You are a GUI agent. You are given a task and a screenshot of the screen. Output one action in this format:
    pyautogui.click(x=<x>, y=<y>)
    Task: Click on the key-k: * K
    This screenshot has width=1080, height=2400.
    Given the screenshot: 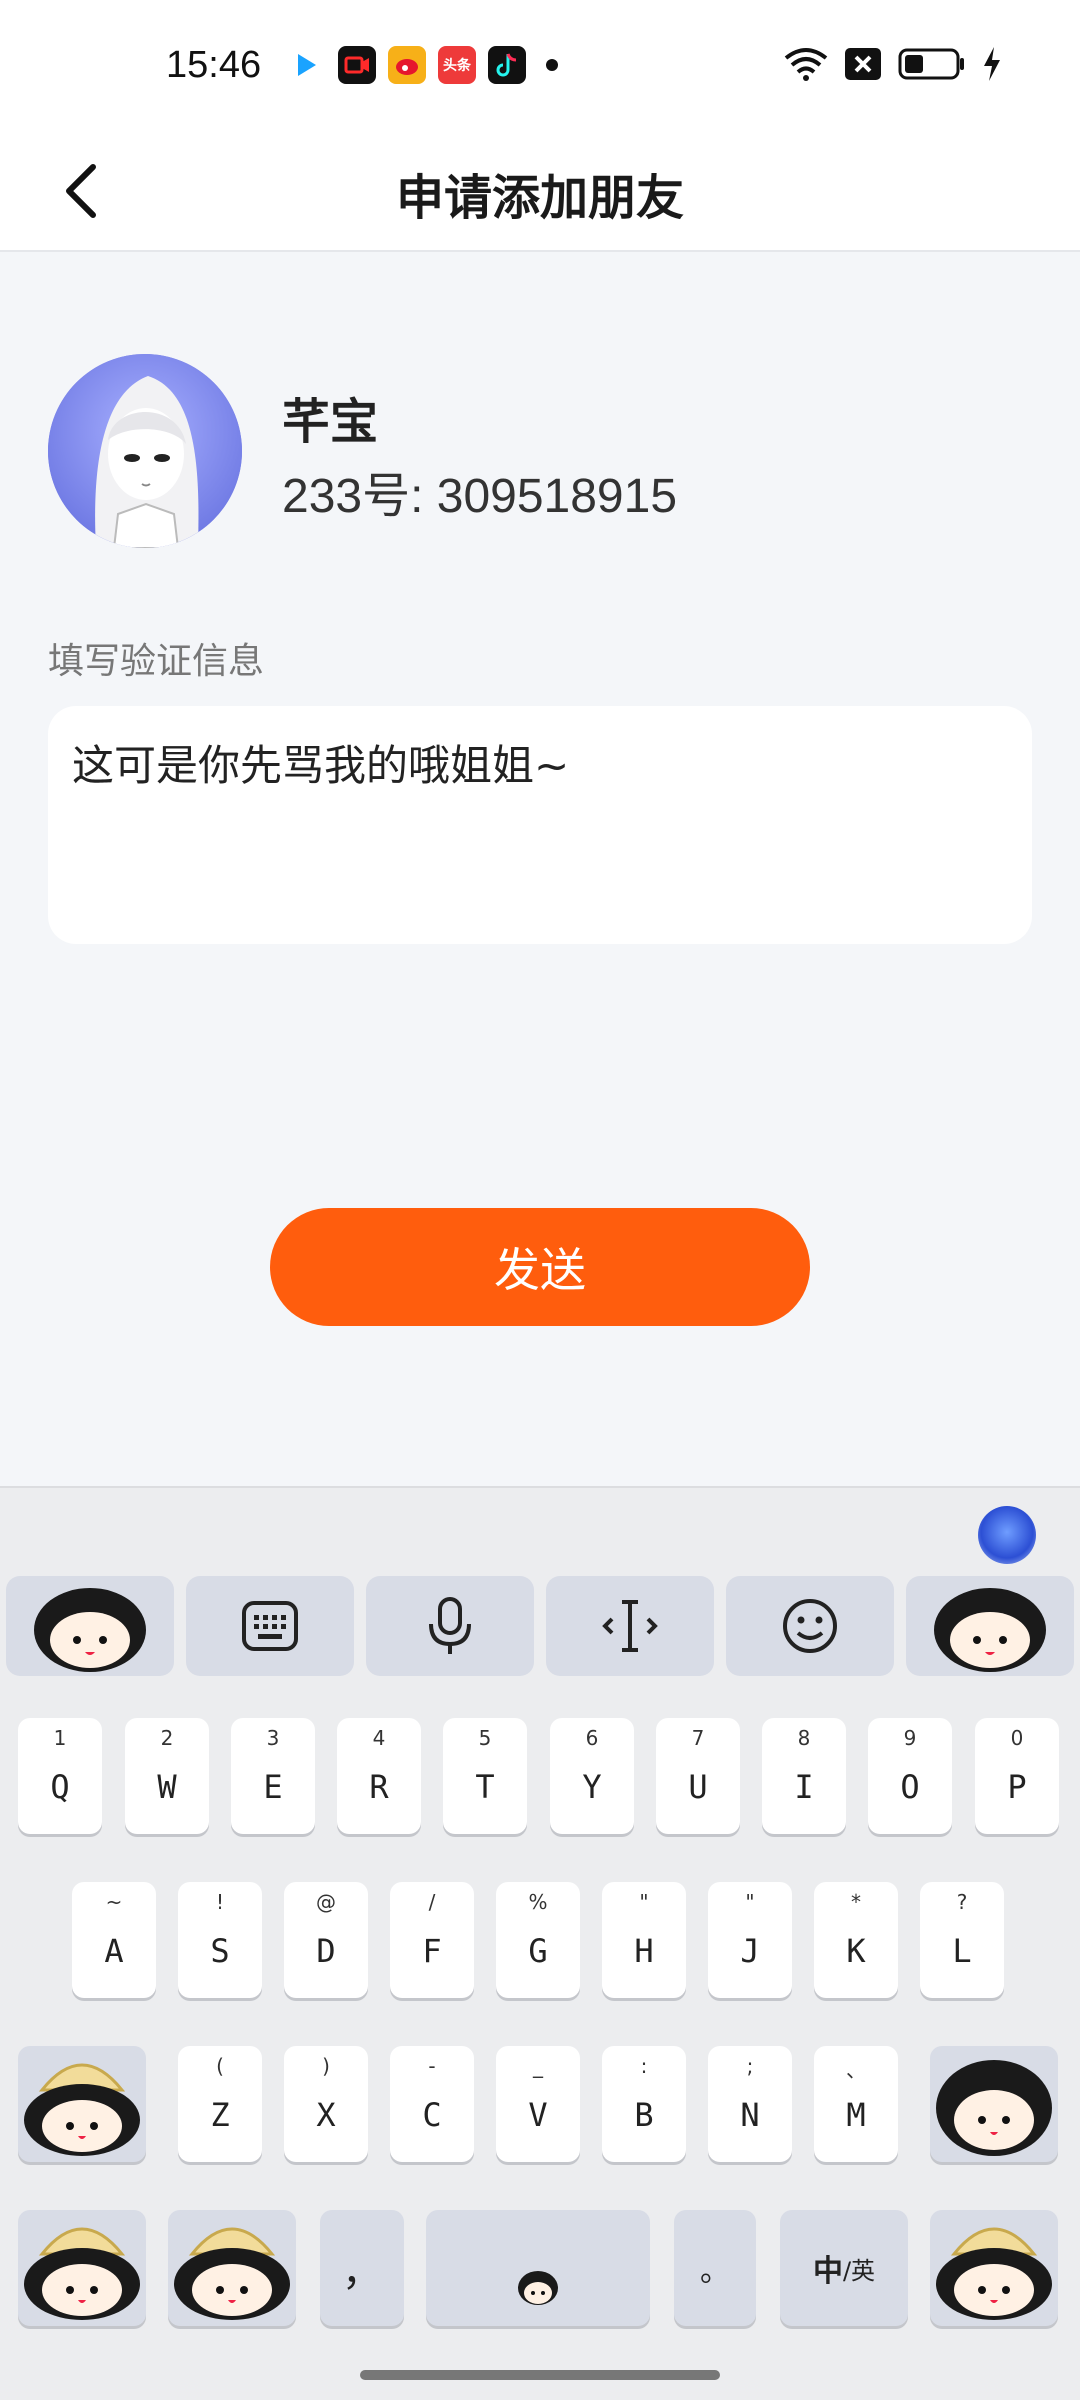 What is the action you would take?
    pyautogui.click(x=856, y=1940)
    